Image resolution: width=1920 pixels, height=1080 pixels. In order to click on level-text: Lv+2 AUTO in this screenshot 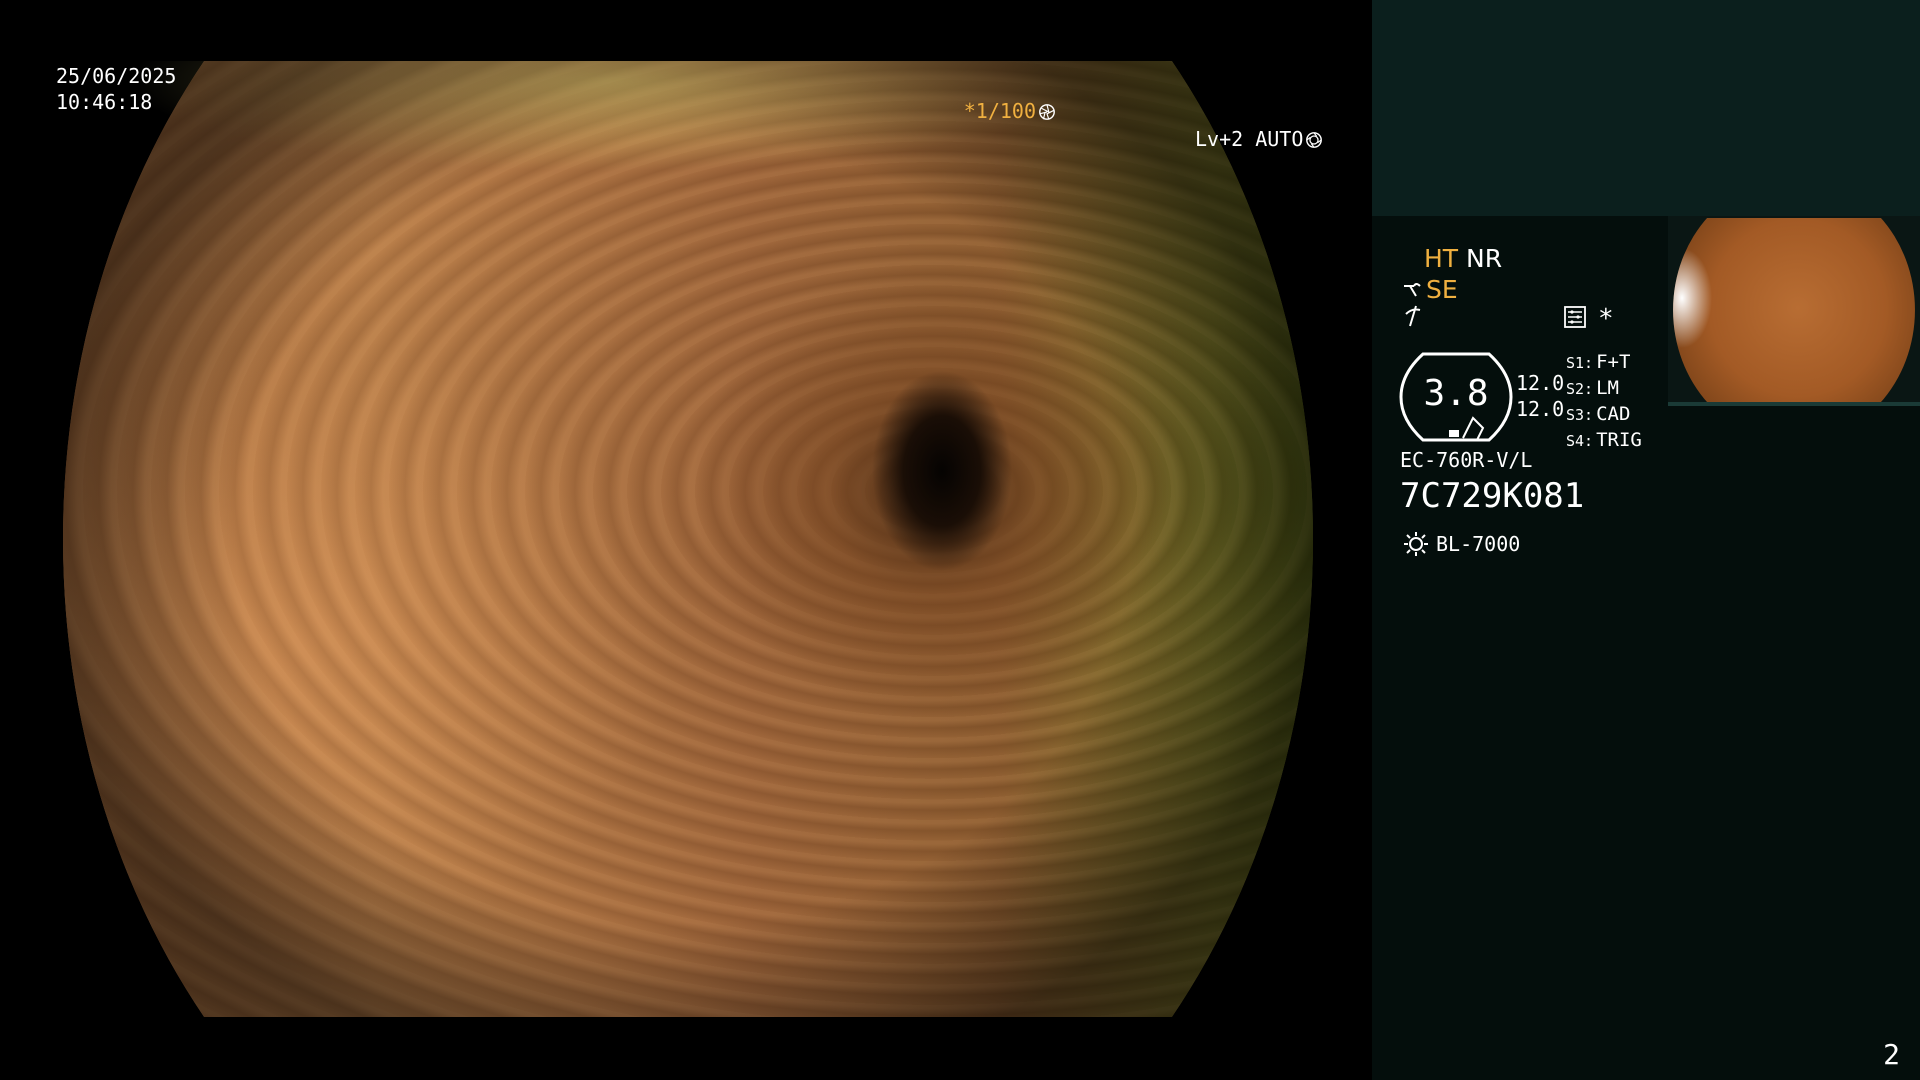, I will do `click(1249, 139)`.